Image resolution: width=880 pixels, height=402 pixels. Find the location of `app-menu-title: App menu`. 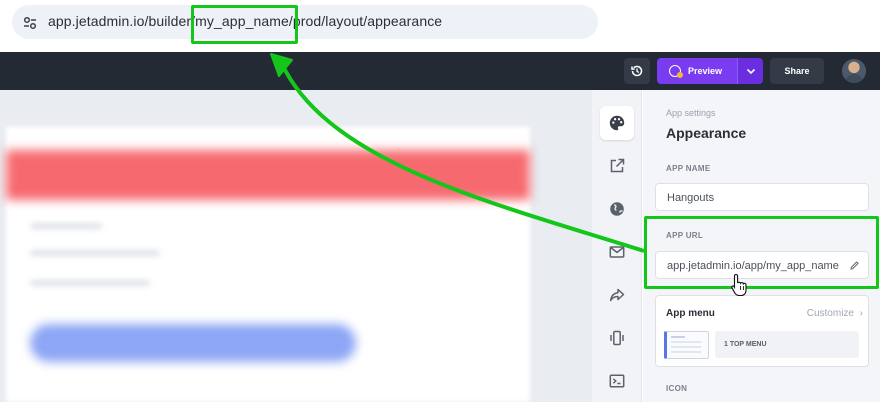

app-menu-title: App menu is located at coordinates (690, 313).